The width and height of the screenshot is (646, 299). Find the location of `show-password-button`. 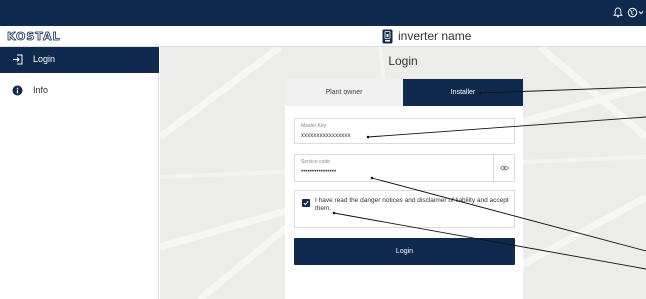

show-password-button is located at coordinates (503, 168).